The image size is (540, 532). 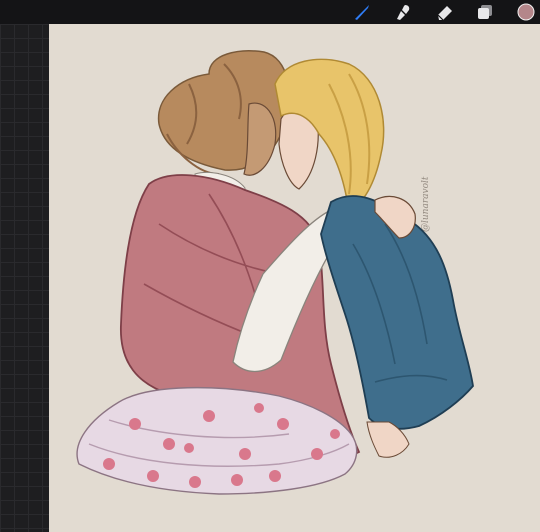 I want to click on color-swatch-button, so click(x=526, y=12).